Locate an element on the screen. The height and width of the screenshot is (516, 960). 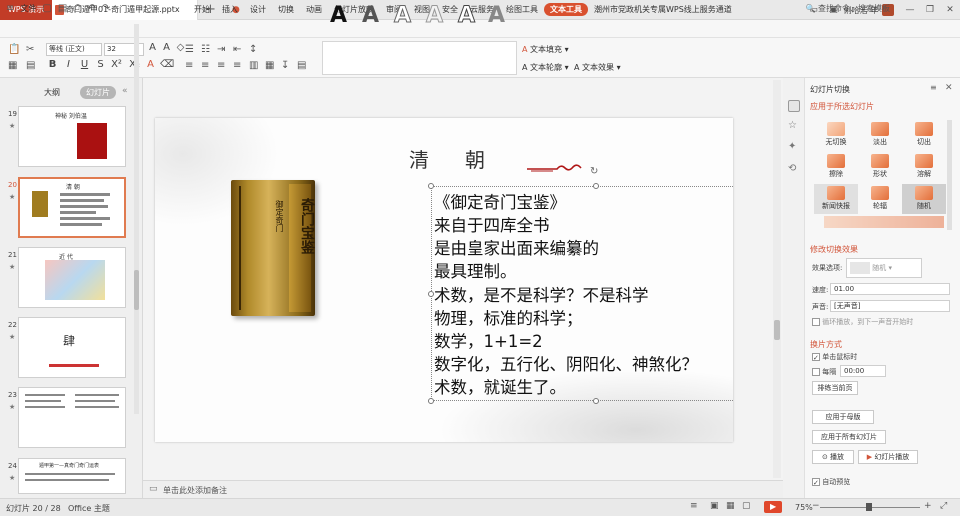
text-style-gallery is located at coordinates (419, 58).